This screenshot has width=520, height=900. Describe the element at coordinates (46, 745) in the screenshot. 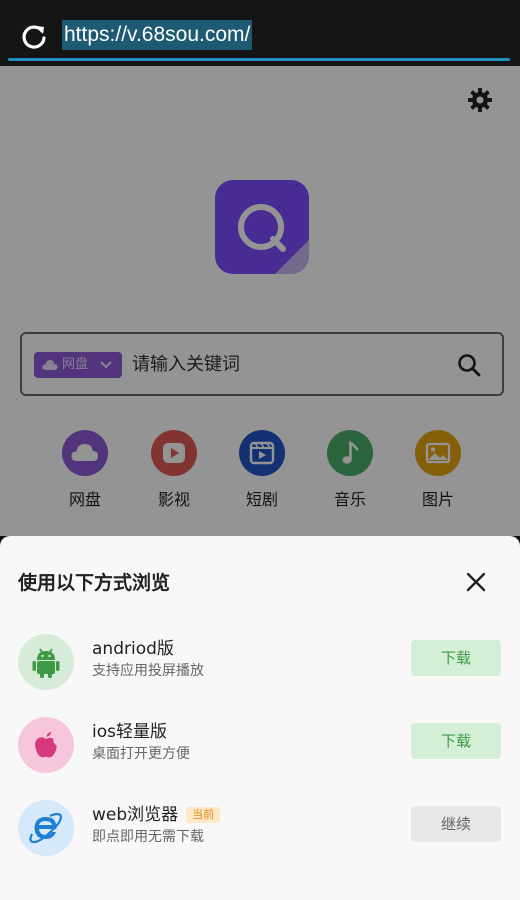

I see `apple-icon` at that location.